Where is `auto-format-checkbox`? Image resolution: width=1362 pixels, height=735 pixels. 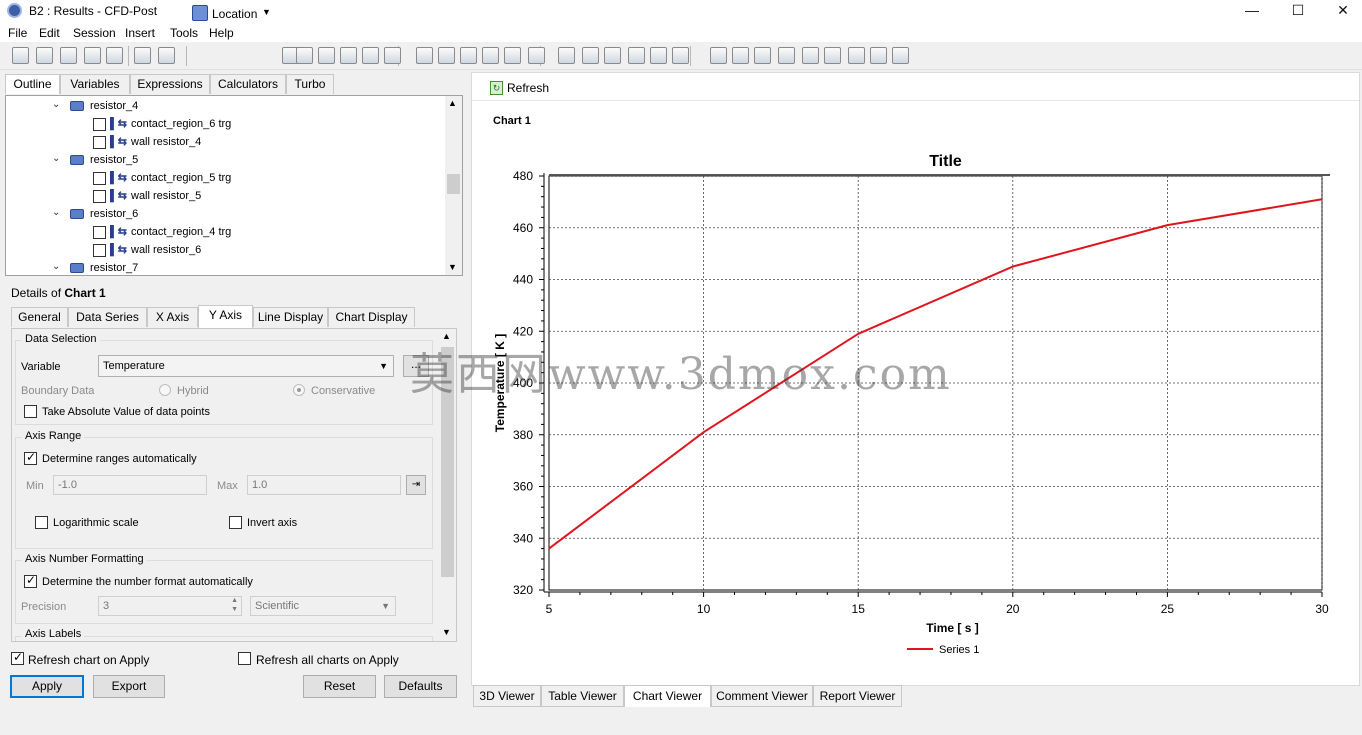 auto-format-checkbox is located at coordinates (30, 580).